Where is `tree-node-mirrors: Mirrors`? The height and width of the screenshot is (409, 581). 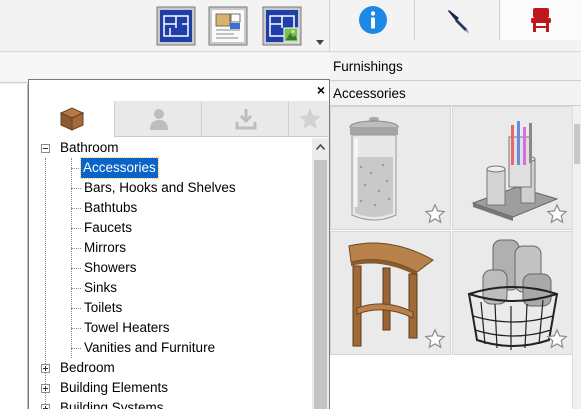
tree-node-mirrors: Mirrors is located at coordinates (105, 248).